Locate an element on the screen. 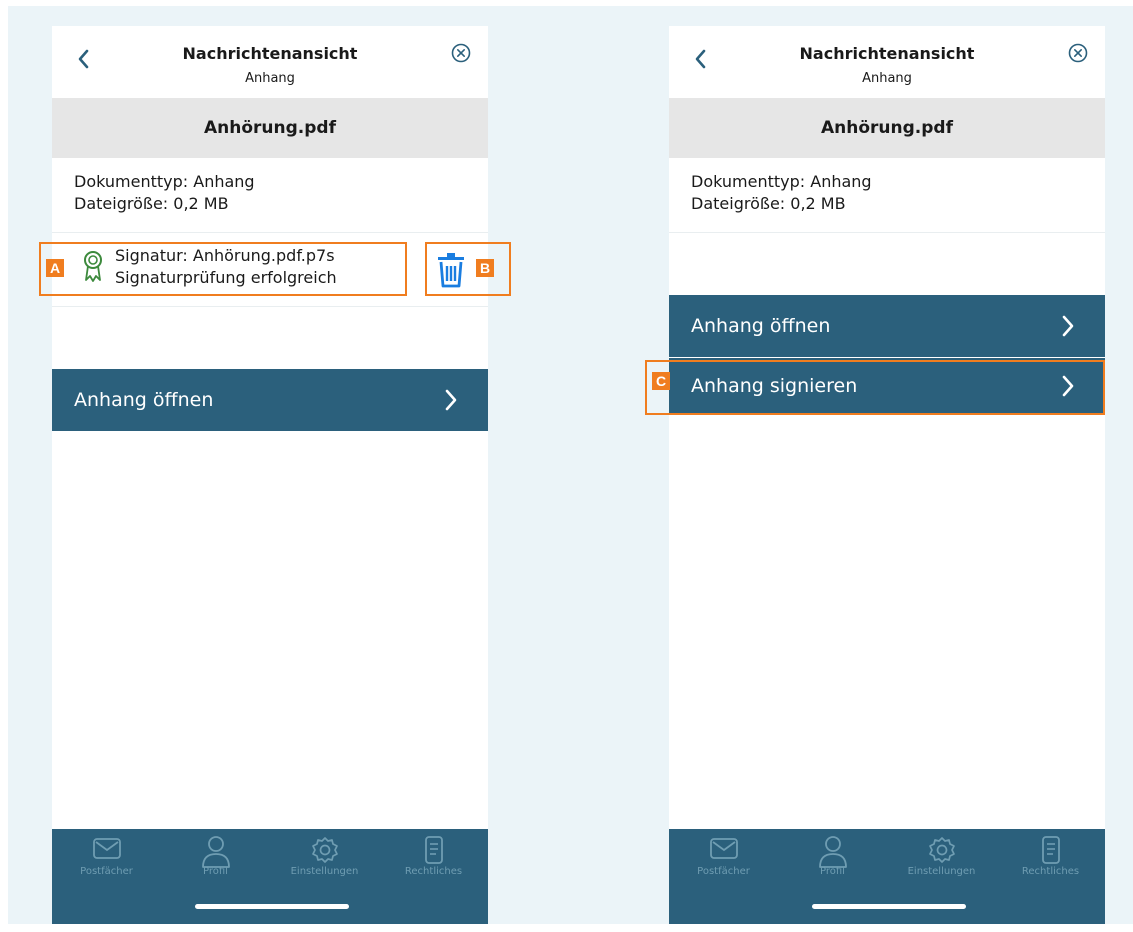  trash-icon is located at coordinates (451, 270).